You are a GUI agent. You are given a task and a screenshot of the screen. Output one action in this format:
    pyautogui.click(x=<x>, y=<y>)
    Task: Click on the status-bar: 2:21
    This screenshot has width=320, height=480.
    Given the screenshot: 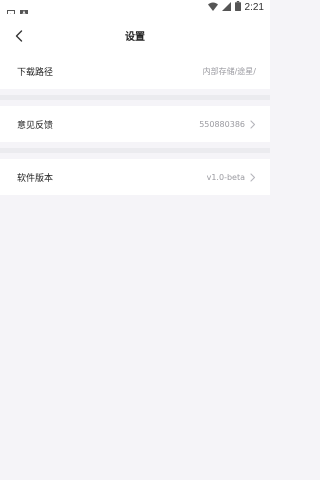 What is the action you would take?
    pyautogui.click(x=135, y=9)
    